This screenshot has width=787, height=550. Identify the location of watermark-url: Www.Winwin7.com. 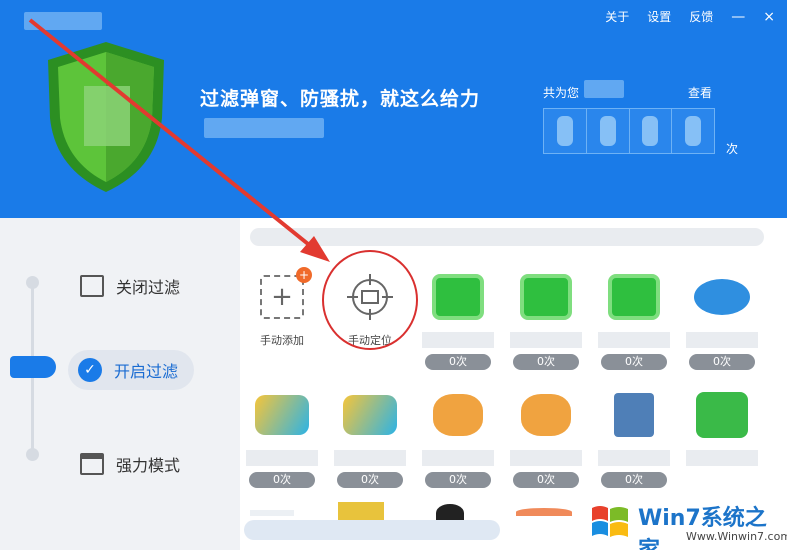
(736, 536).